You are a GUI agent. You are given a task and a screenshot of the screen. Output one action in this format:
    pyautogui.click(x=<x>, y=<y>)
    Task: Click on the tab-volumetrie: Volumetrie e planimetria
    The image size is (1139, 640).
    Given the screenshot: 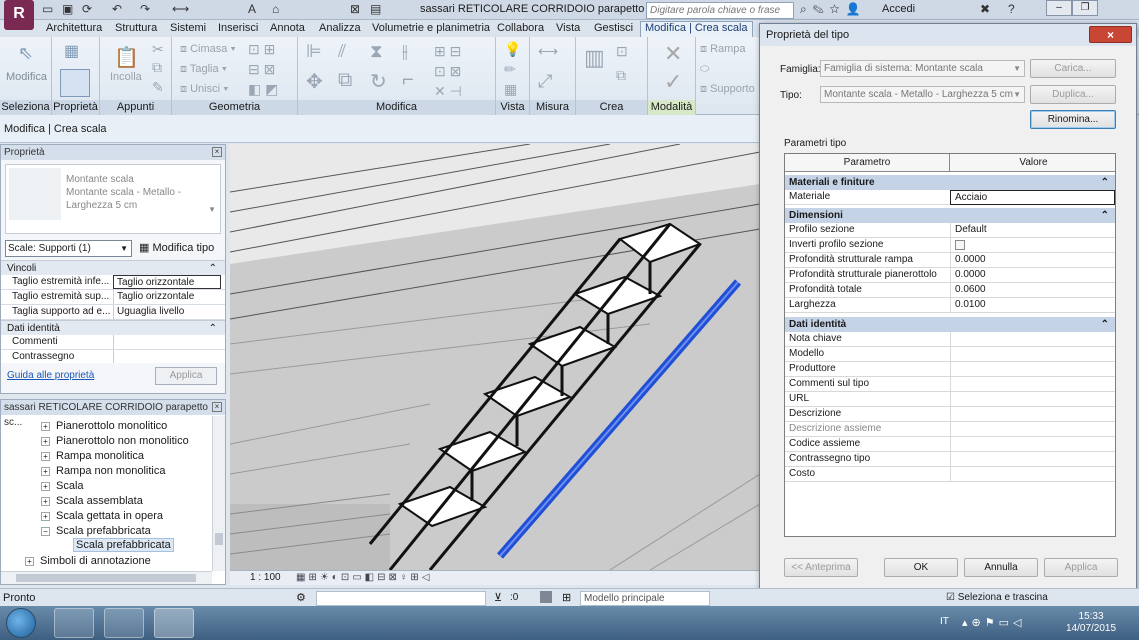 What is the action you would take?
    pyautogui.click(x=431, y=28)
    